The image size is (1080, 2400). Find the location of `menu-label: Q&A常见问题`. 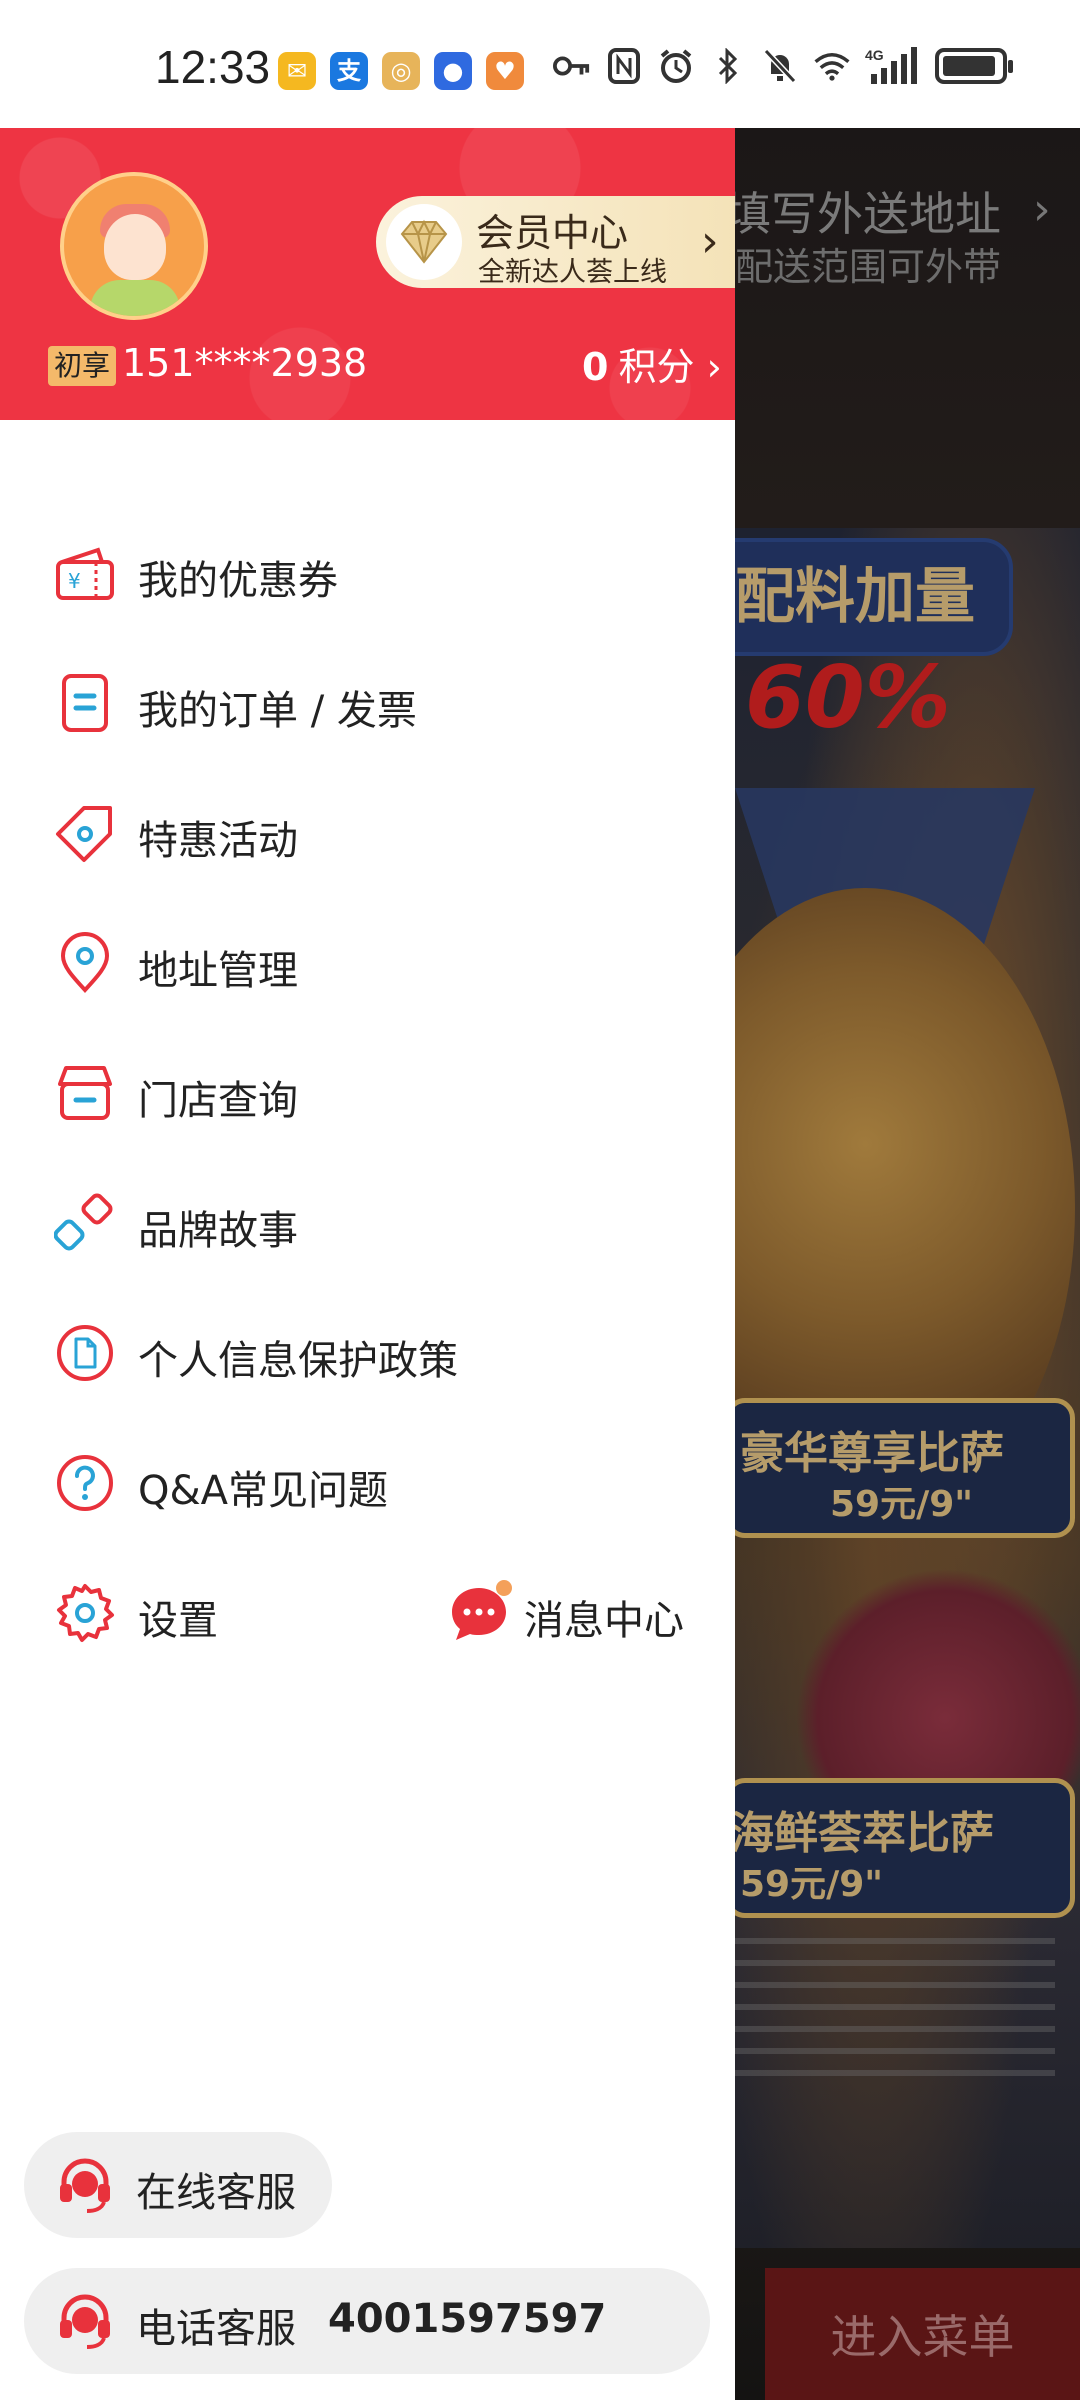

menu-label: Q&A常见问题 is located at coordinates (263, 1491).